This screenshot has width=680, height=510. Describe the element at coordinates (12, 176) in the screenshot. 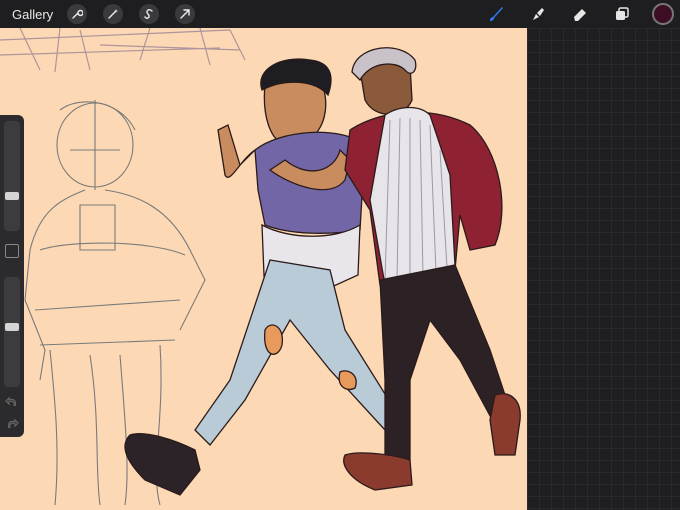

I see `brush-size-slider` at that location.